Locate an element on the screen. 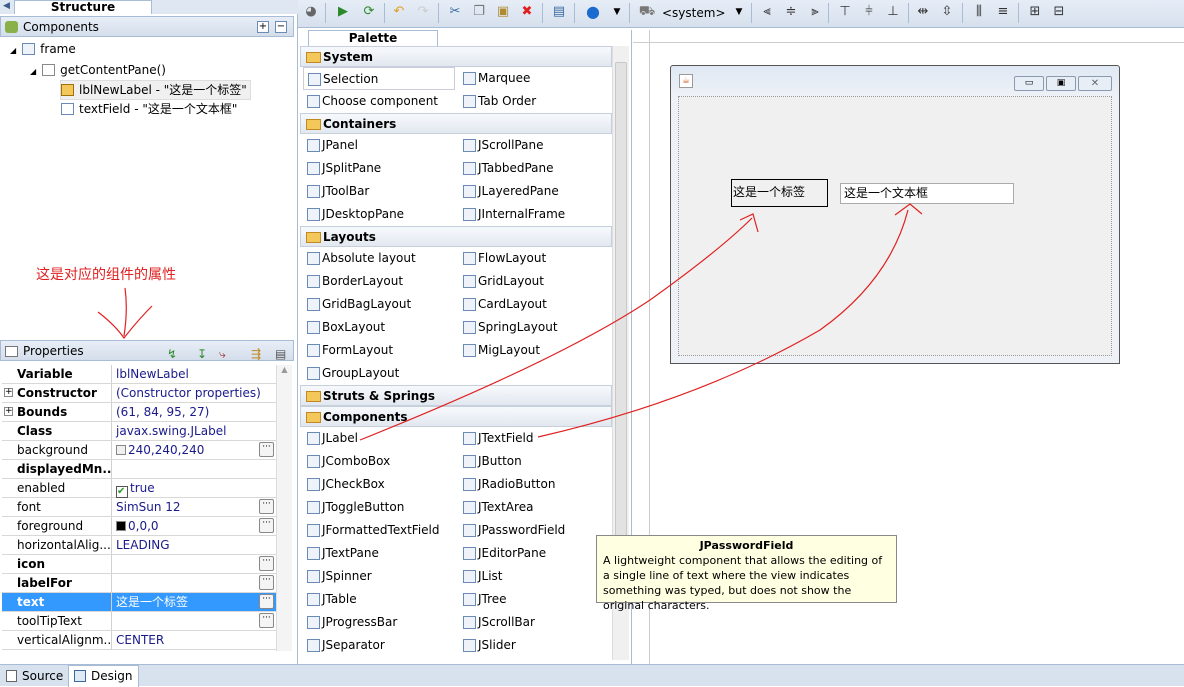 Image resolution: width=1184 pixels, height=687 pixels. locale-dropdown-arrow-icon: ▼ is located at coordinates (739, 12).